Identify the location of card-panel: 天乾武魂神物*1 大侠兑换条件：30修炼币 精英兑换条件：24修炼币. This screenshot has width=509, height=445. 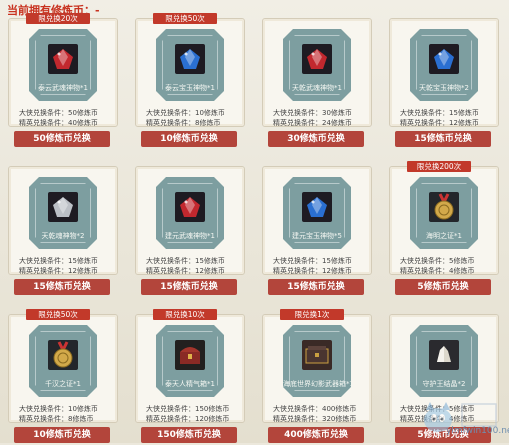
(317, 72).